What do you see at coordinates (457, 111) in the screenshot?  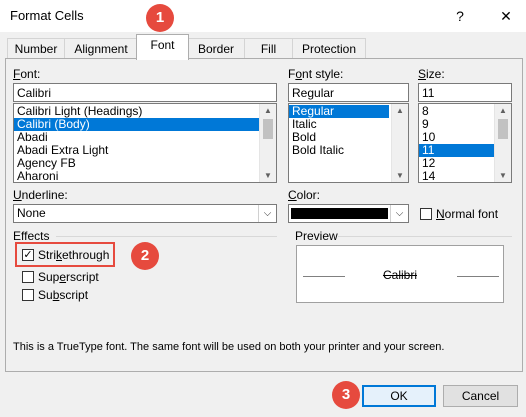 I see `size-item: 8` at bounding box center [457, 111].